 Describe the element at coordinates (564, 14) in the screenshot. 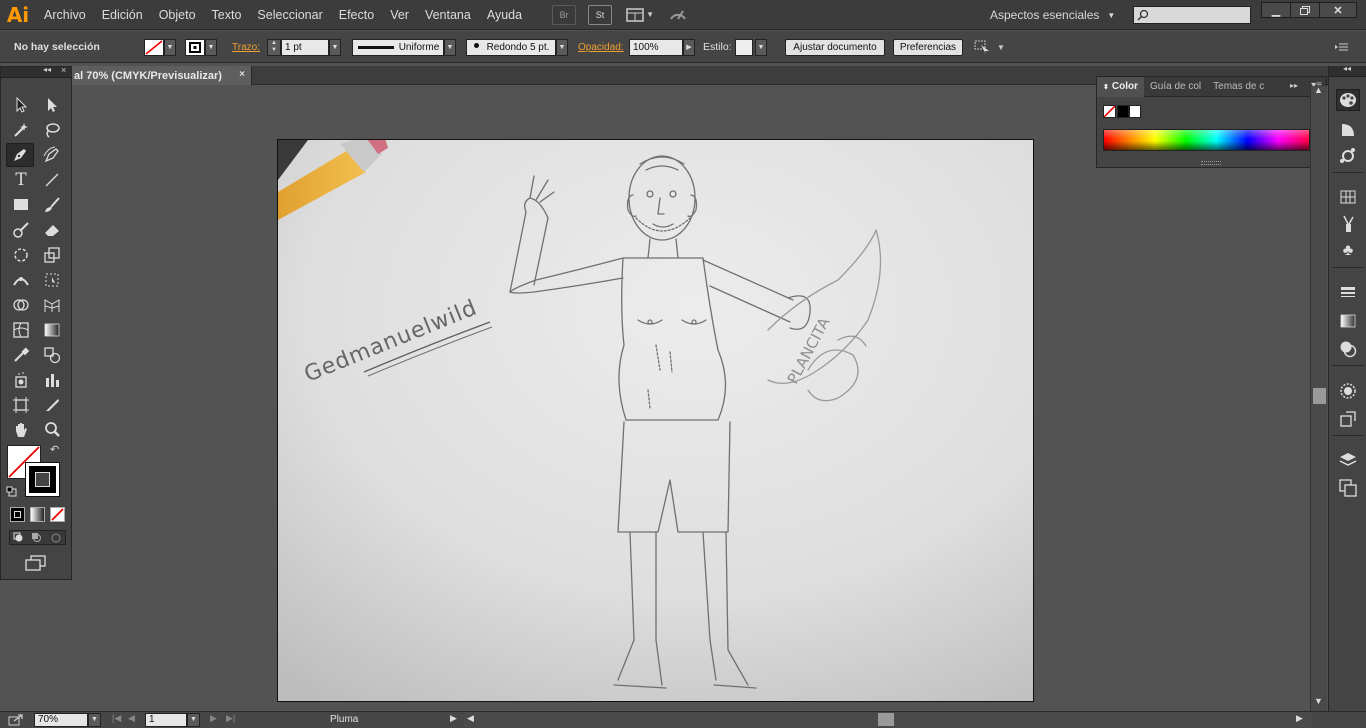

I see `bridge-button: Br` at that location.